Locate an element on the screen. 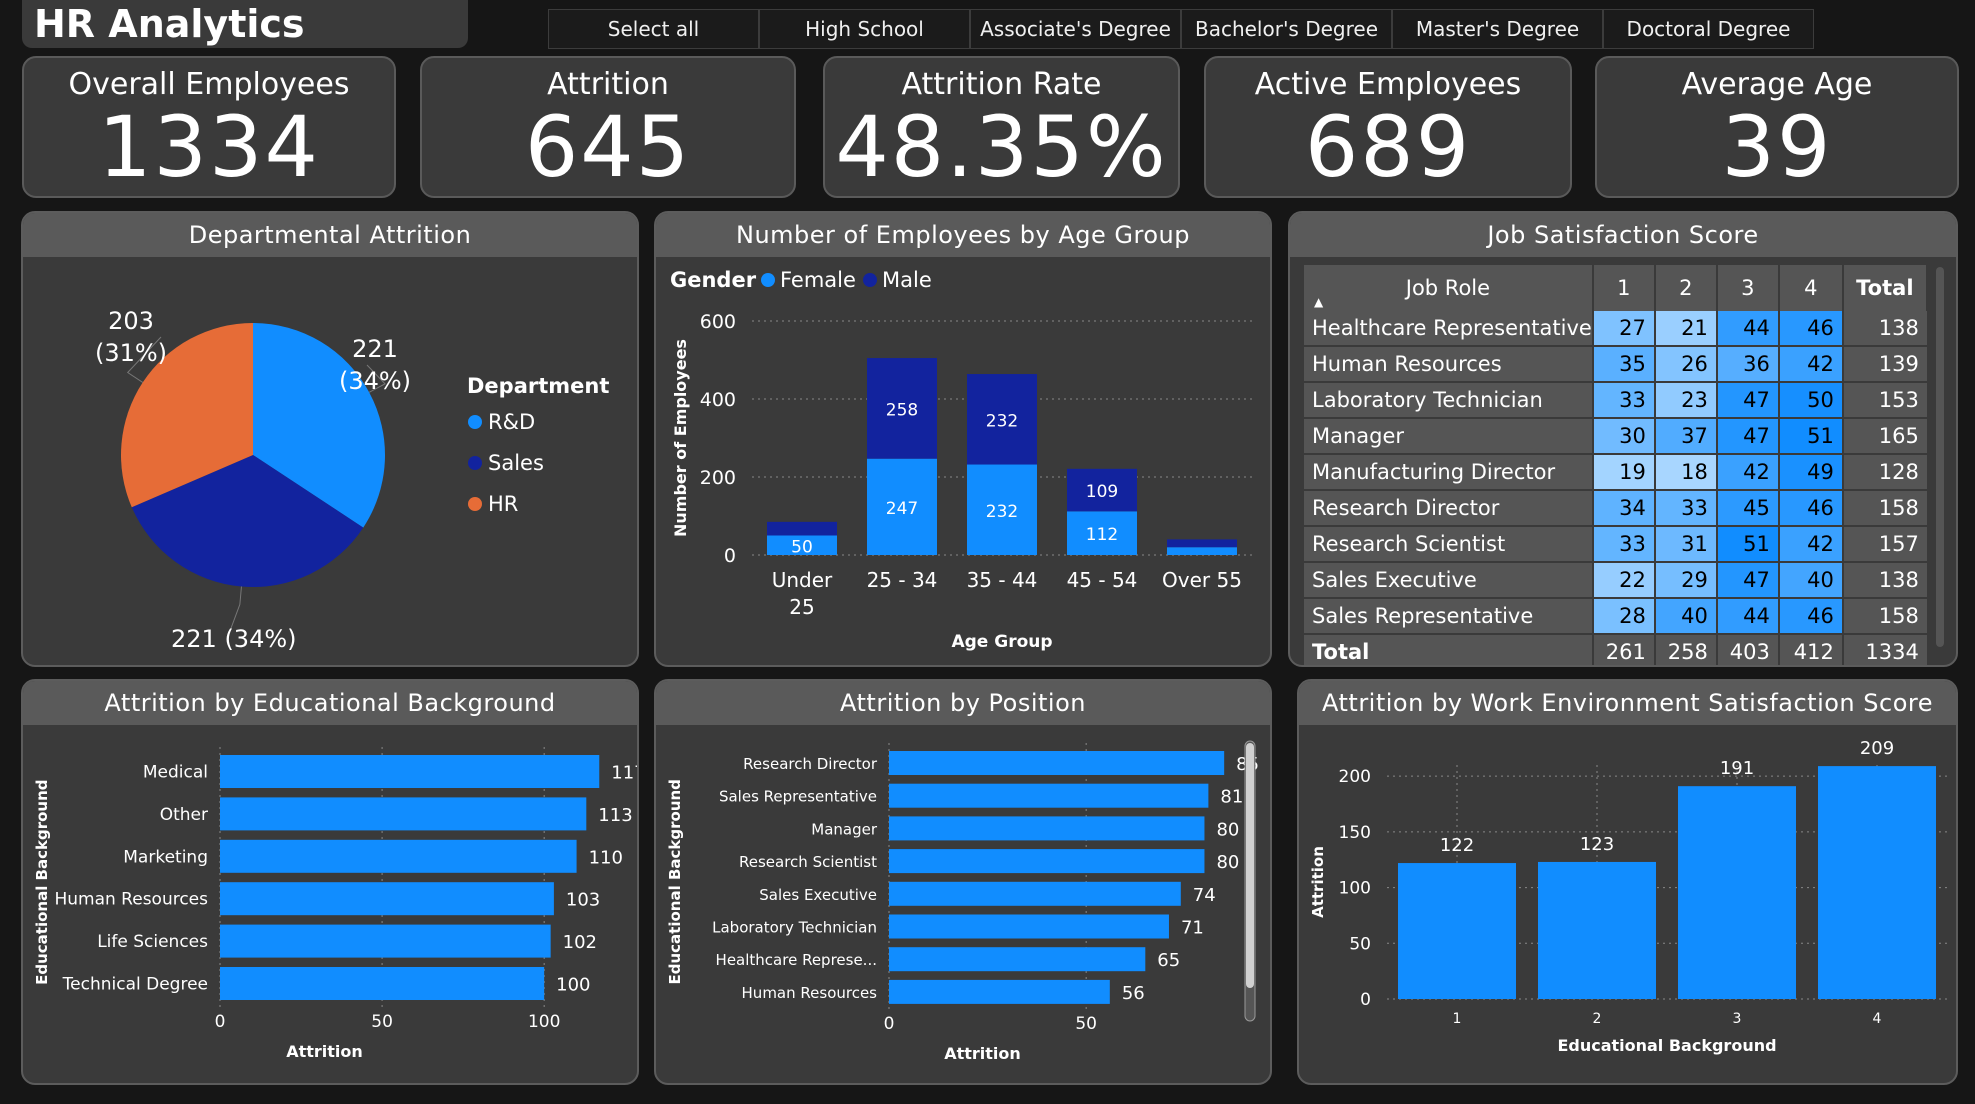 Image resolution: width=1975 pixels, height=1104 pixels. slicer-high-school: High School is located at coordinates (864, 29).